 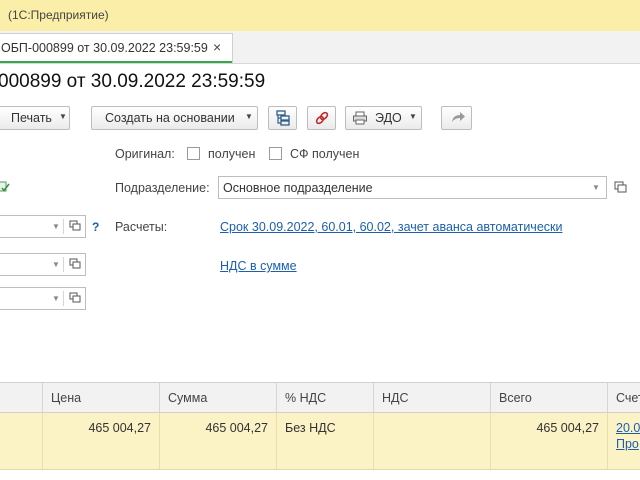 What do you see at coordinates (21, 441) in the screenshot?
I see `row-cell-empty` at bounding box center [21, 441].